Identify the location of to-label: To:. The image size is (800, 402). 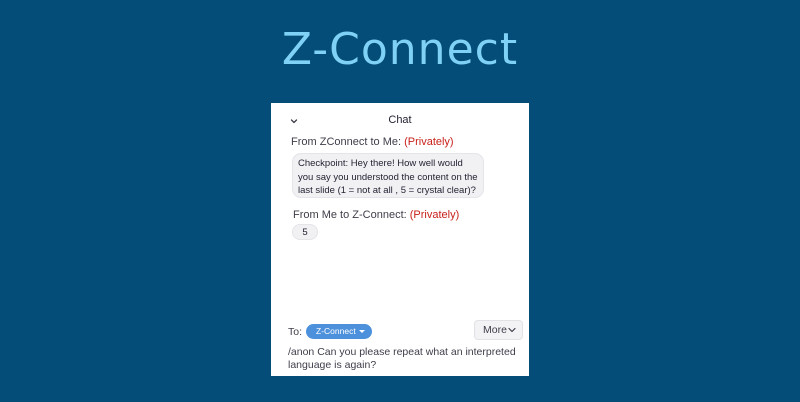
(295, 332).